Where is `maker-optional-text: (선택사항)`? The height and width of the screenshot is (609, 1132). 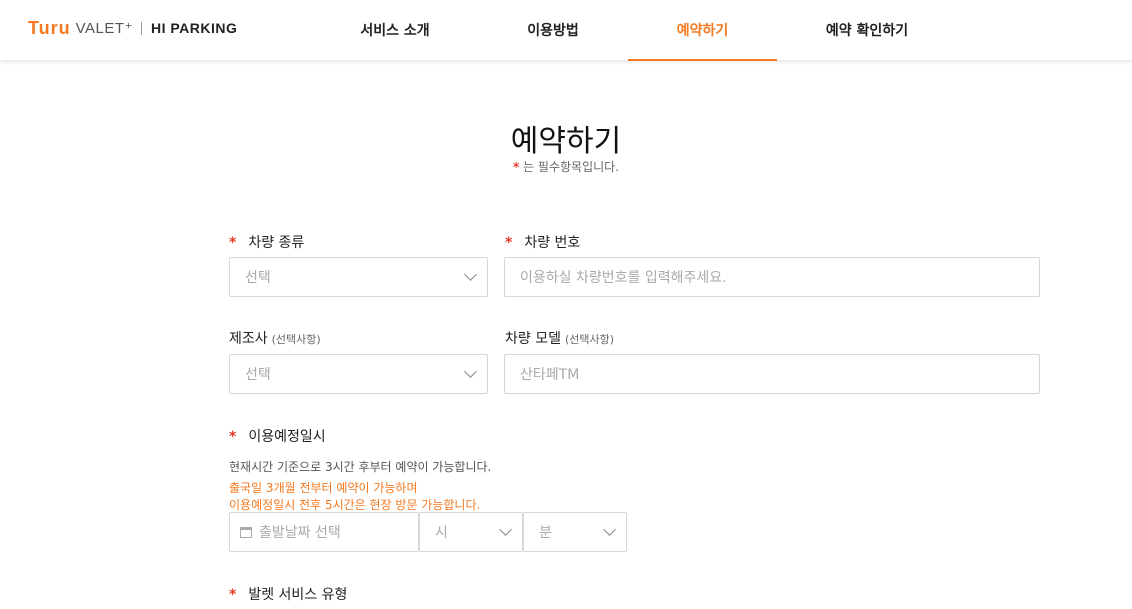
maker-optional-text: (선택사항) is located at coordinates (296, 339).